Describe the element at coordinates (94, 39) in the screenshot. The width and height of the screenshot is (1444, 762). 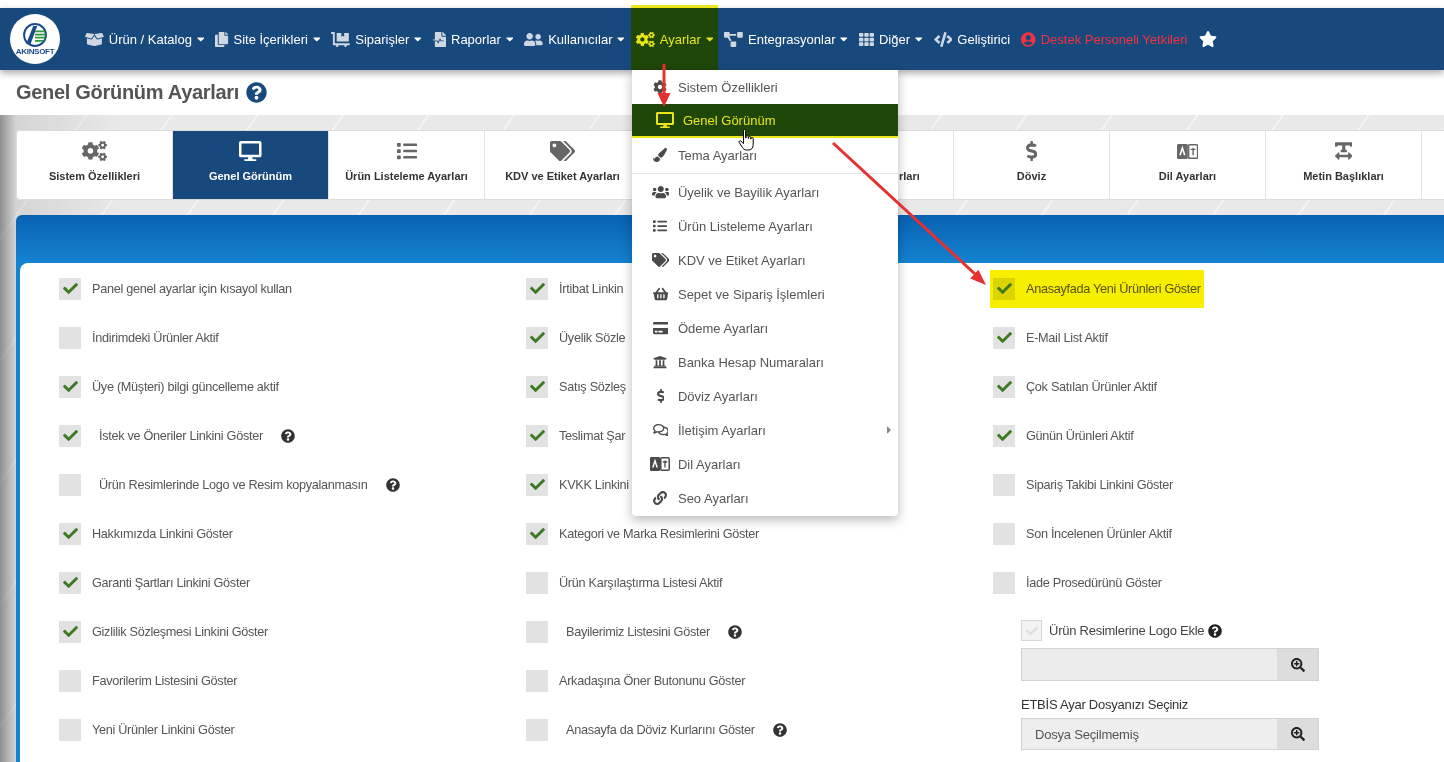
I see `box-icon` at that location.